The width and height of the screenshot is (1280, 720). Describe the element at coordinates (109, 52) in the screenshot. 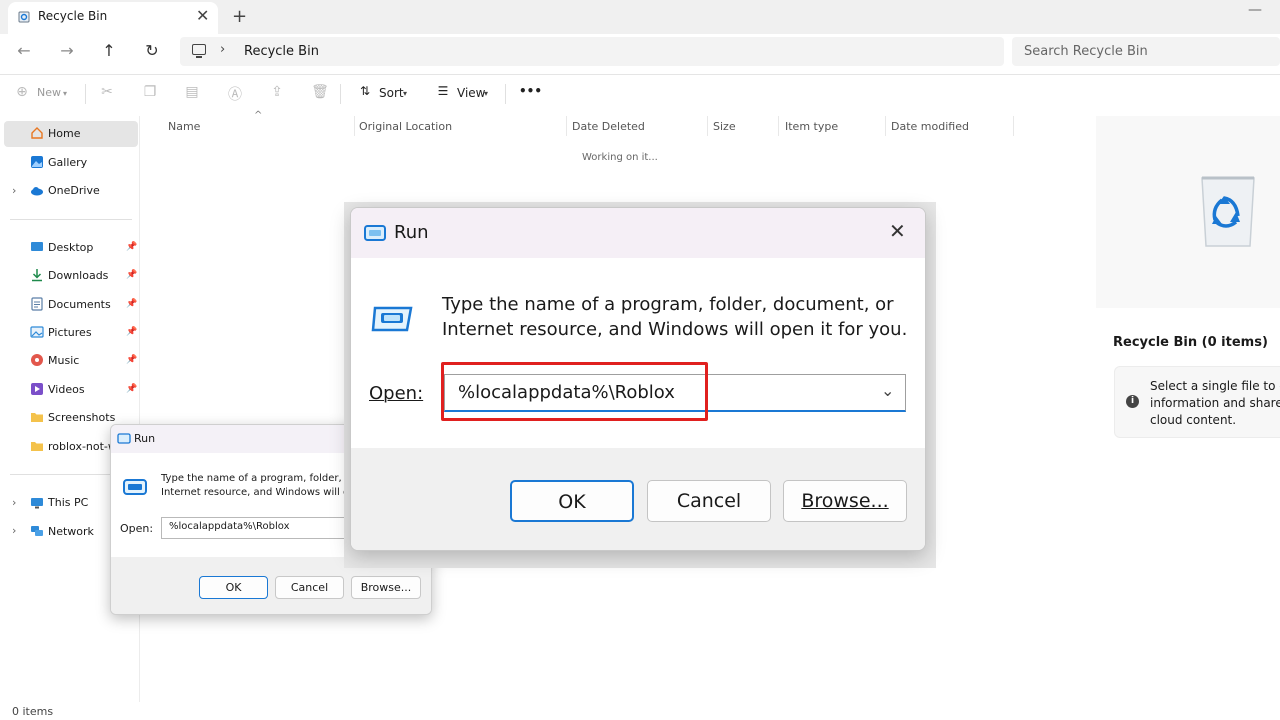

I see `arrow-up-icon: ↑` at that location.